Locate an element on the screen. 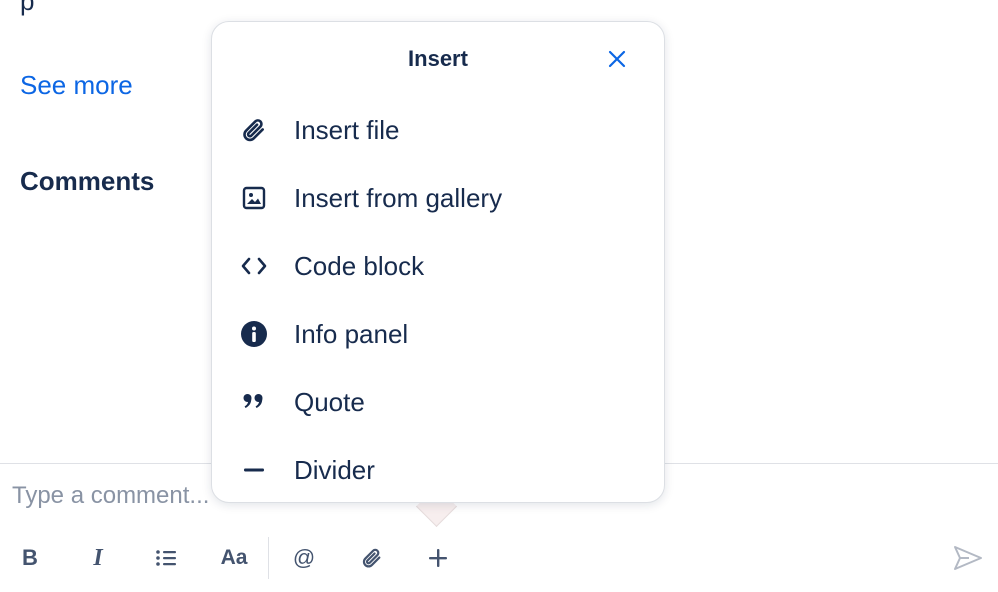 The image size is (998, 592). send-button is located at coordinates (968, 558).